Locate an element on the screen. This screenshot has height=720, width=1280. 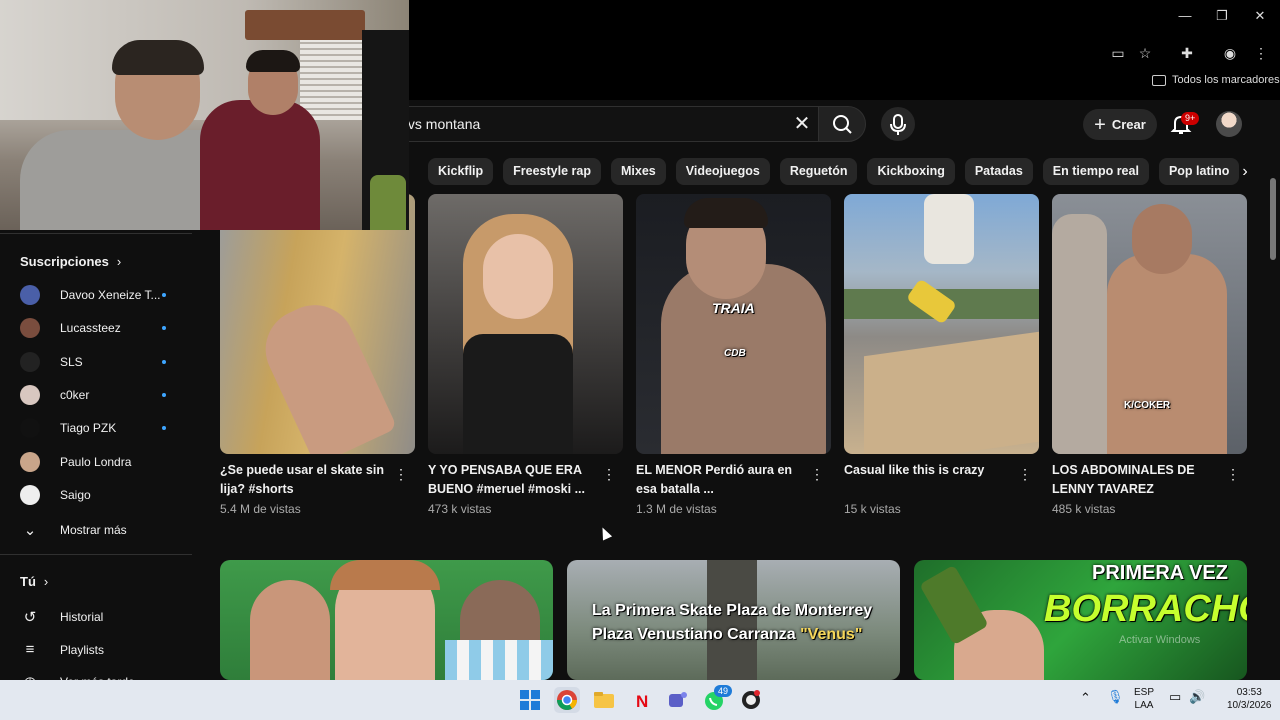
subscription-item: Tiago PZK is located at coordinates (95, 428).